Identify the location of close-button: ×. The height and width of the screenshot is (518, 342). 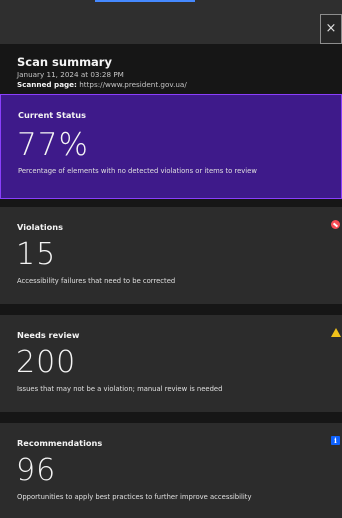
(331, 29).